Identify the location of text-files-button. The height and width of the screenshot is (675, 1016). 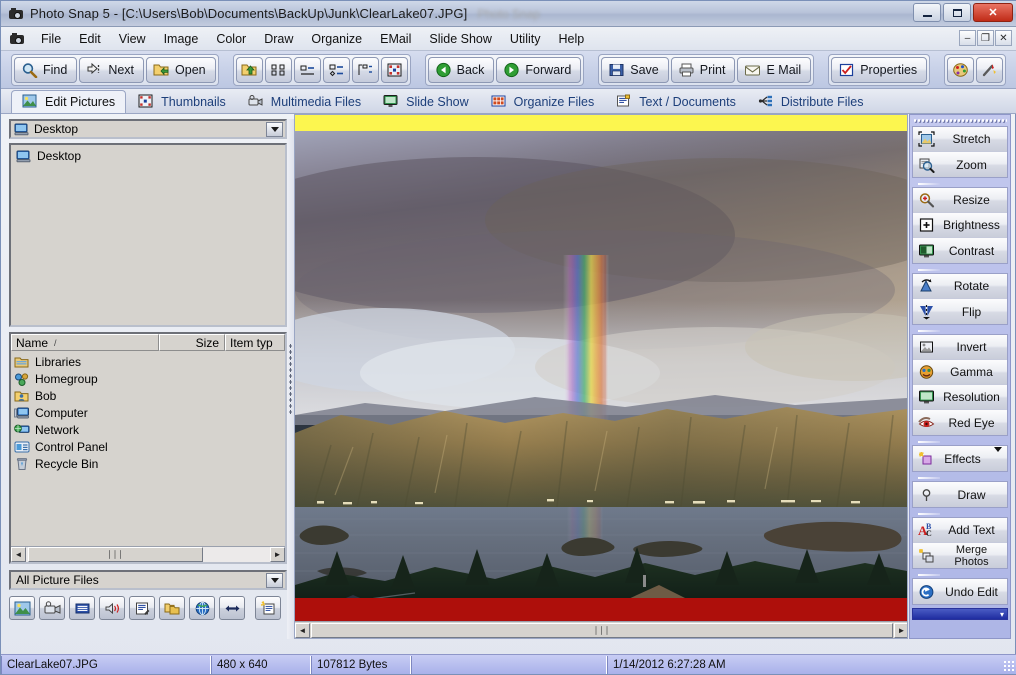
(142, 608).